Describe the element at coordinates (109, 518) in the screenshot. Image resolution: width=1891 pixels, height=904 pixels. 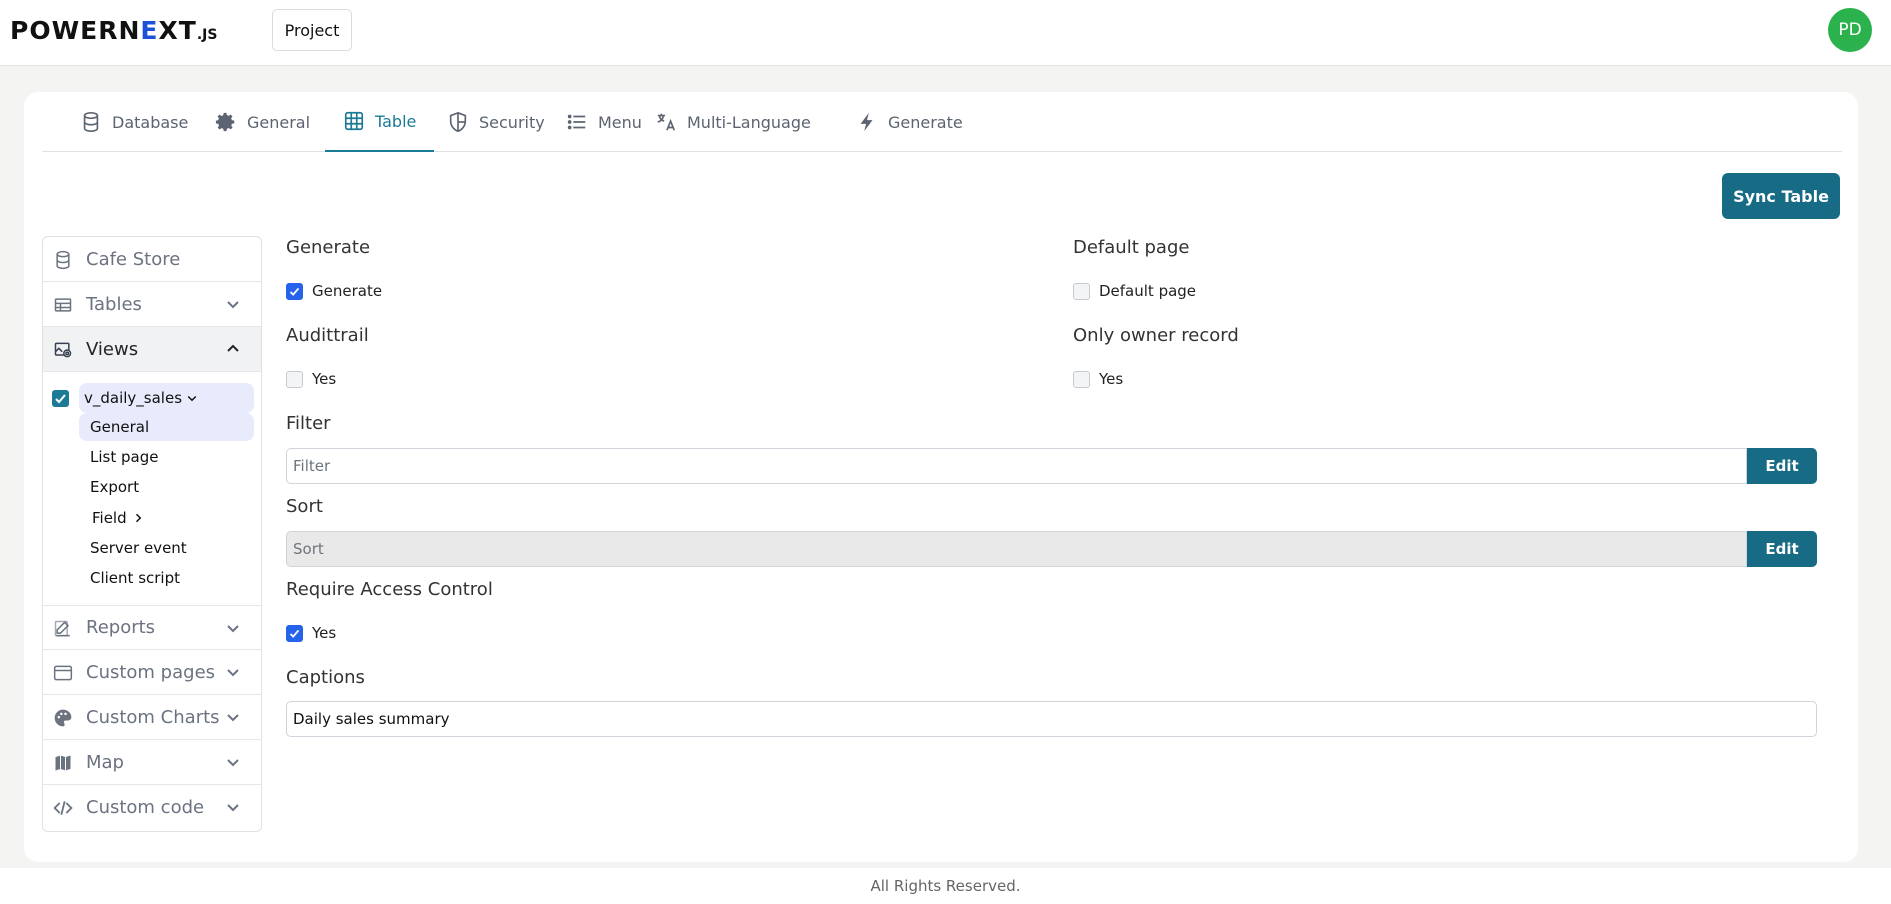
I see `sub-item-label: Field` at that location.